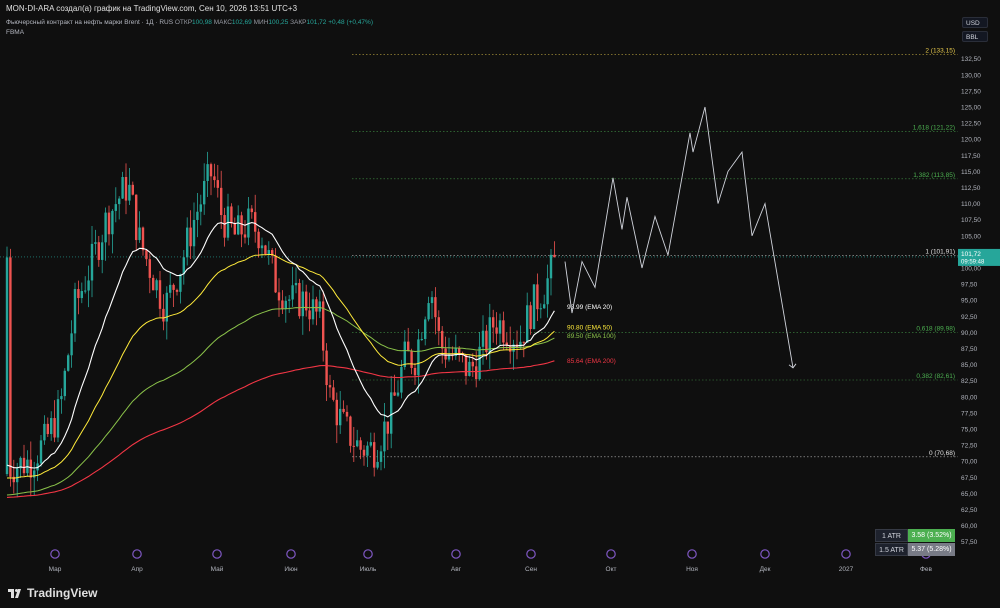 Image resolution: width=1000 pixels, height=608 pixels. I want to click on legend-close: 101,72, so click(316, 22).